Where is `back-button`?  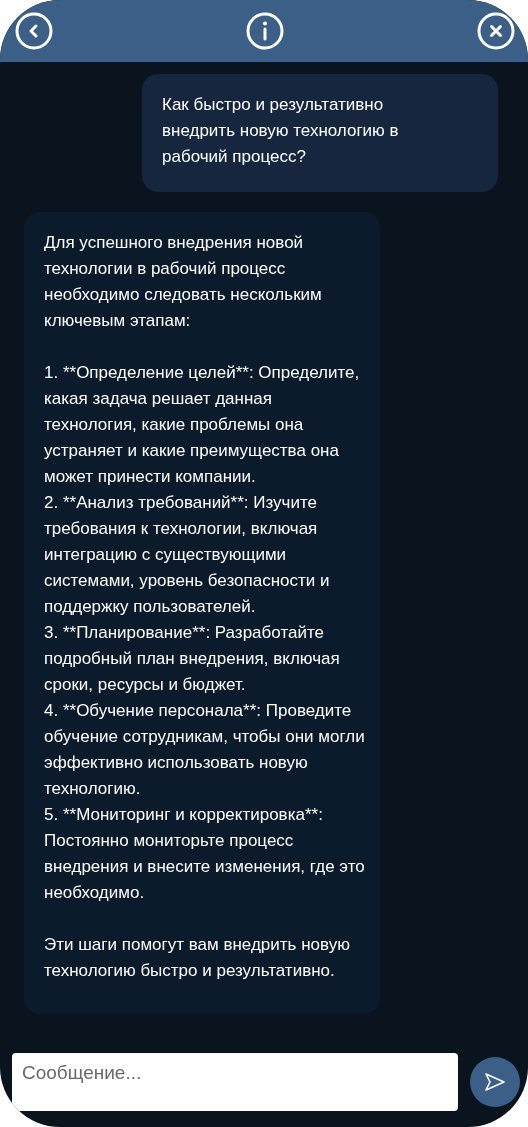 back-button is located at coordinates (34, 31).